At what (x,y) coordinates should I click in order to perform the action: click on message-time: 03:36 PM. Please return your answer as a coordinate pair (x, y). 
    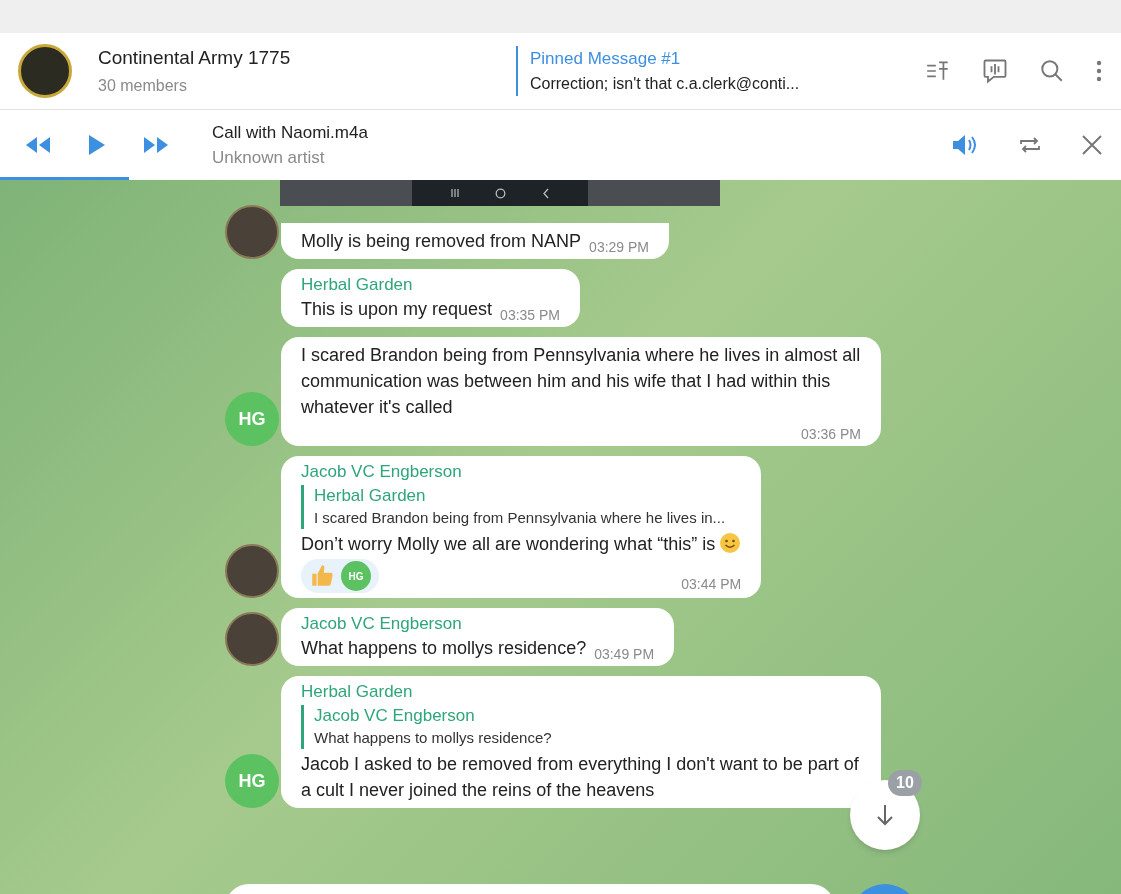
    Looking at the image, I should click on (830, 434).